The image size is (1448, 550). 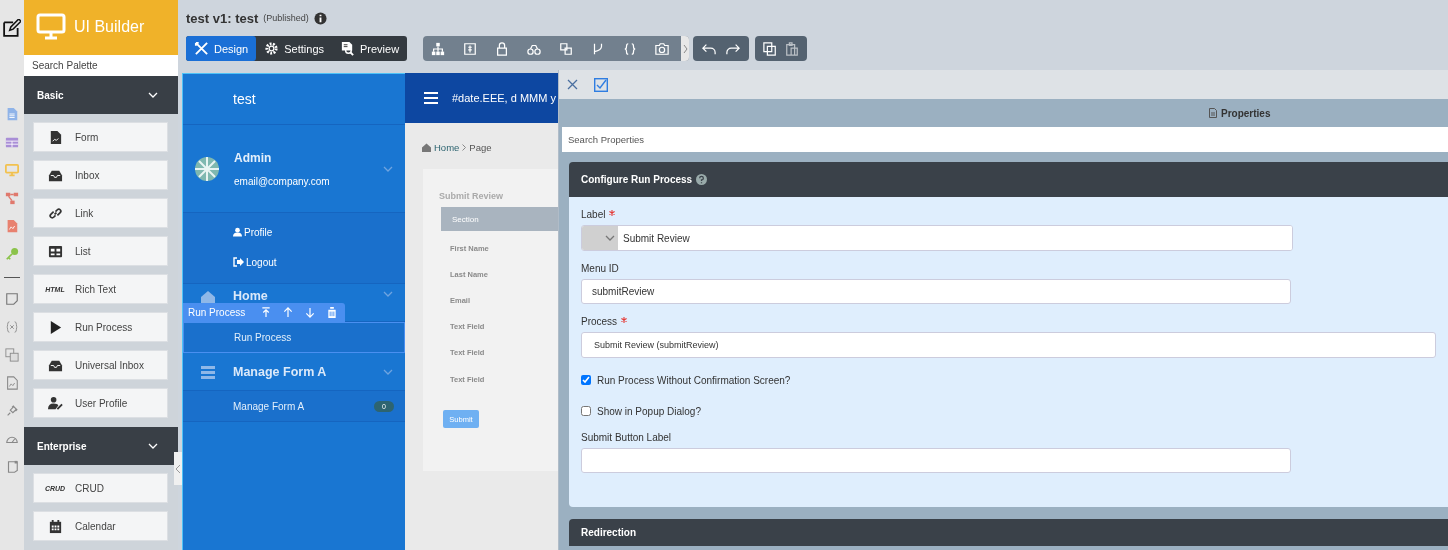 What do you see at coordinates (100, 213) in the screenshot?
I see `palette-item: Link` at bounding box center [100, 213].